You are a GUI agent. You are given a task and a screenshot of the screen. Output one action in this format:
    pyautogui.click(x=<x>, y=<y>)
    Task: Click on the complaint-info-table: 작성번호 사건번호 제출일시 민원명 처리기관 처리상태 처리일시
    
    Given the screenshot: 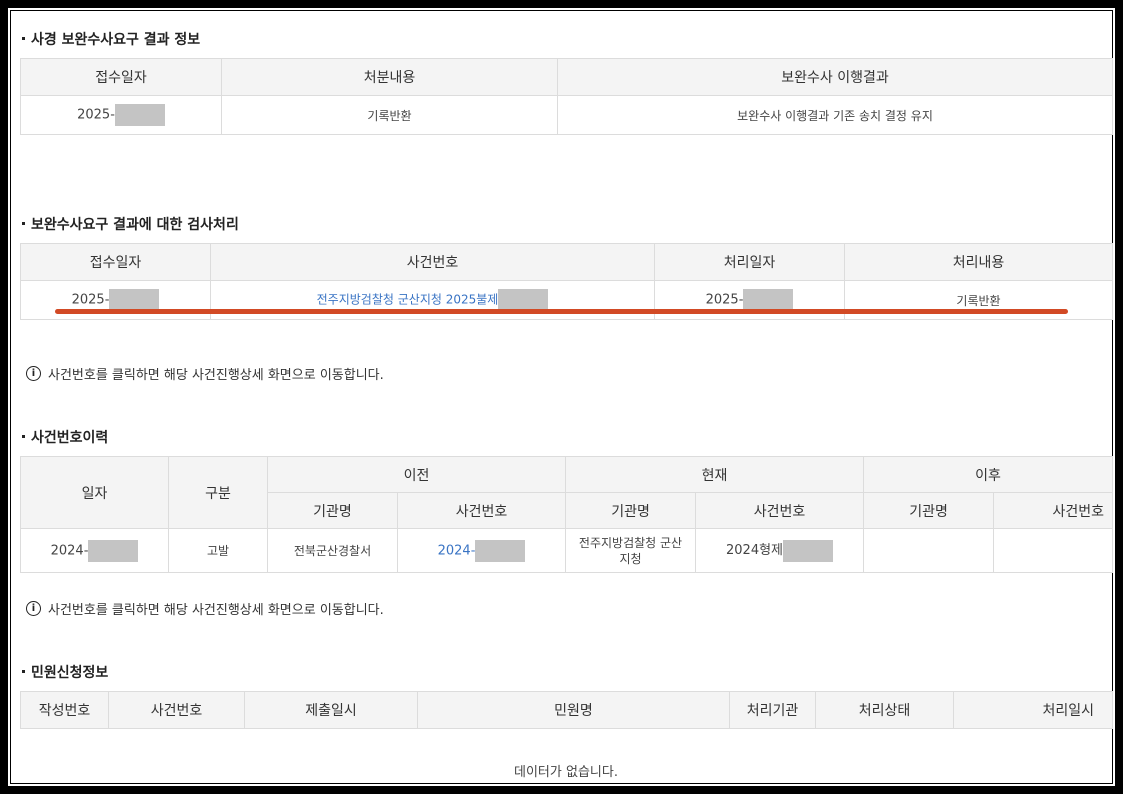 What is the action you would take?
    pyautogui.click(x=566, y=710)
    